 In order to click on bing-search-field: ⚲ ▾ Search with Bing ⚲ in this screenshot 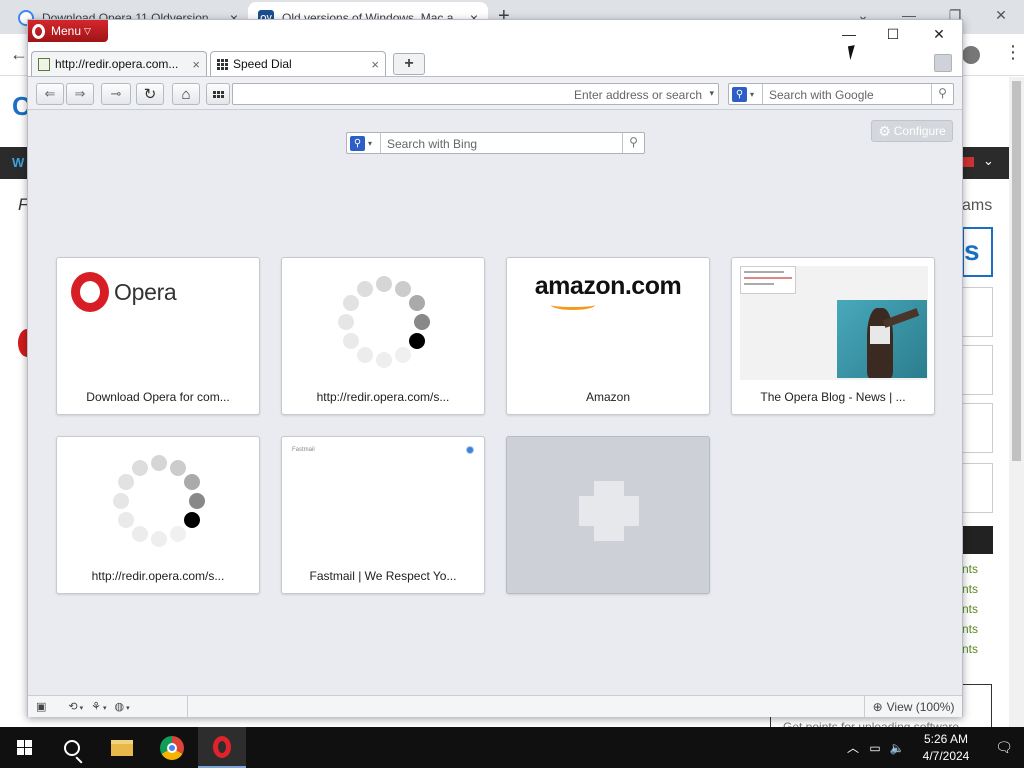, I will do `click(495, 143)`.